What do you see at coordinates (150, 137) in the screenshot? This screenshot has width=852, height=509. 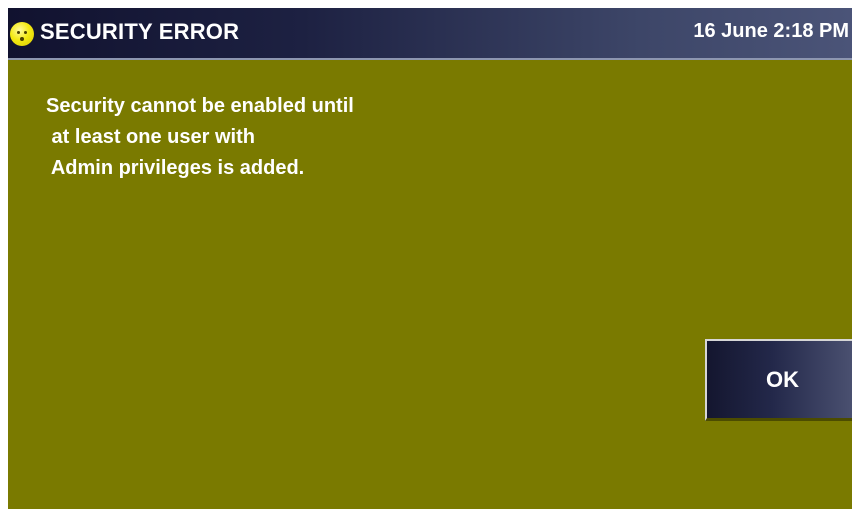 I see `error-message-line-2: at least one user with` at bounding box center [150, 137].